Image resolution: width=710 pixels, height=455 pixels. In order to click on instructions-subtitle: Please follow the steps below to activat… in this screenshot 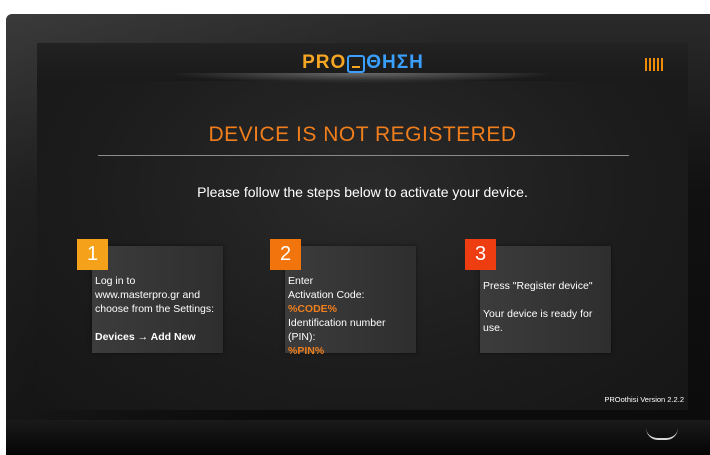, I will do `click(362, 192)`.